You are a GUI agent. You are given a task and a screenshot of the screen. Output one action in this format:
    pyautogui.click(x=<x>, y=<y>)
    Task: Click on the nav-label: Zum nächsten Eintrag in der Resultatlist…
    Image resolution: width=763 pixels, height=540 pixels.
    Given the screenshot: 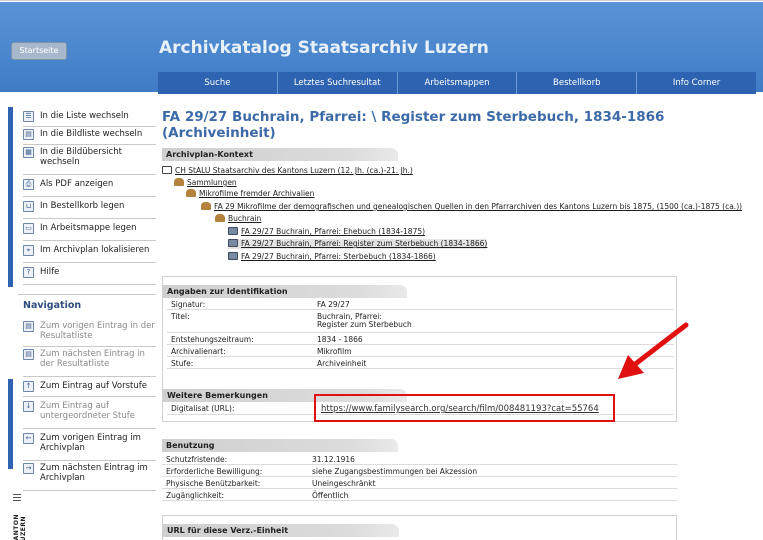 What is the action you would take?
    pyautogui.click(x=92, y=359)
    